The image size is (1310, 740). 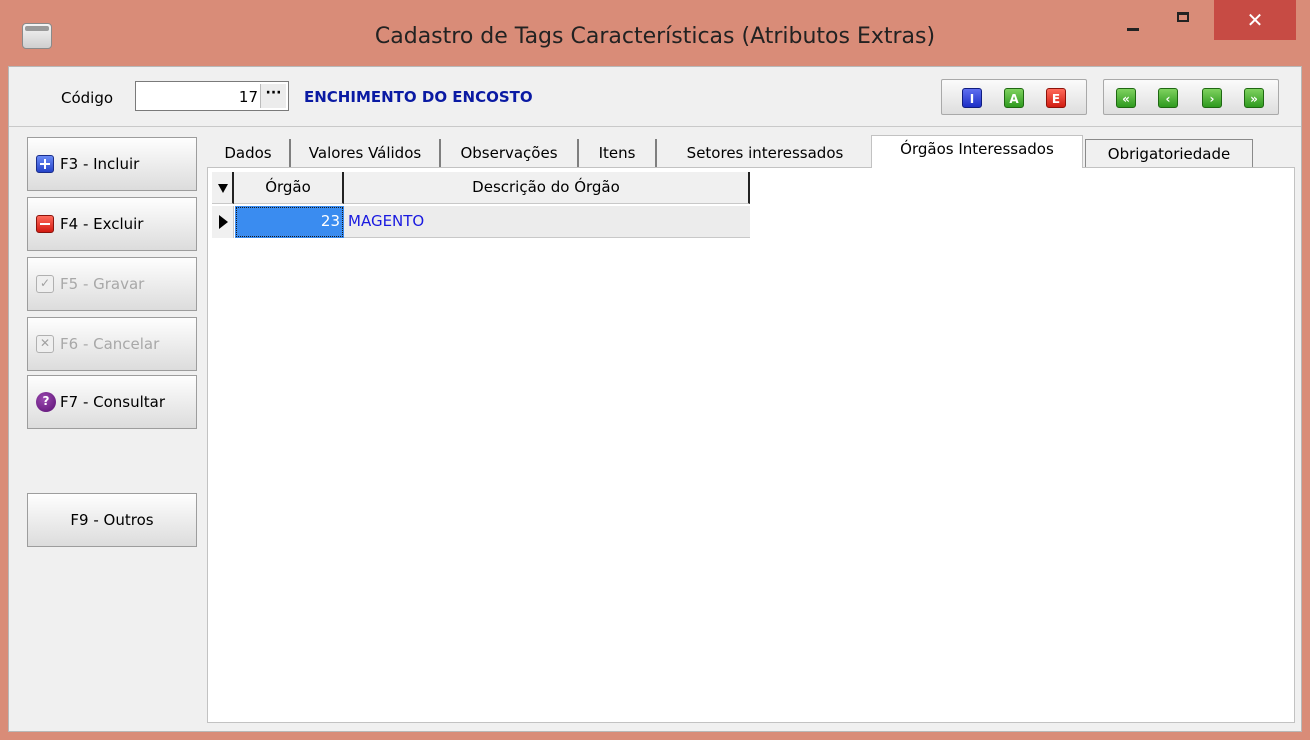 What do you see at coordinates (972, 98) in the screenshot?
I see `insert-mode-button: I` at bounding box center [972, 98].